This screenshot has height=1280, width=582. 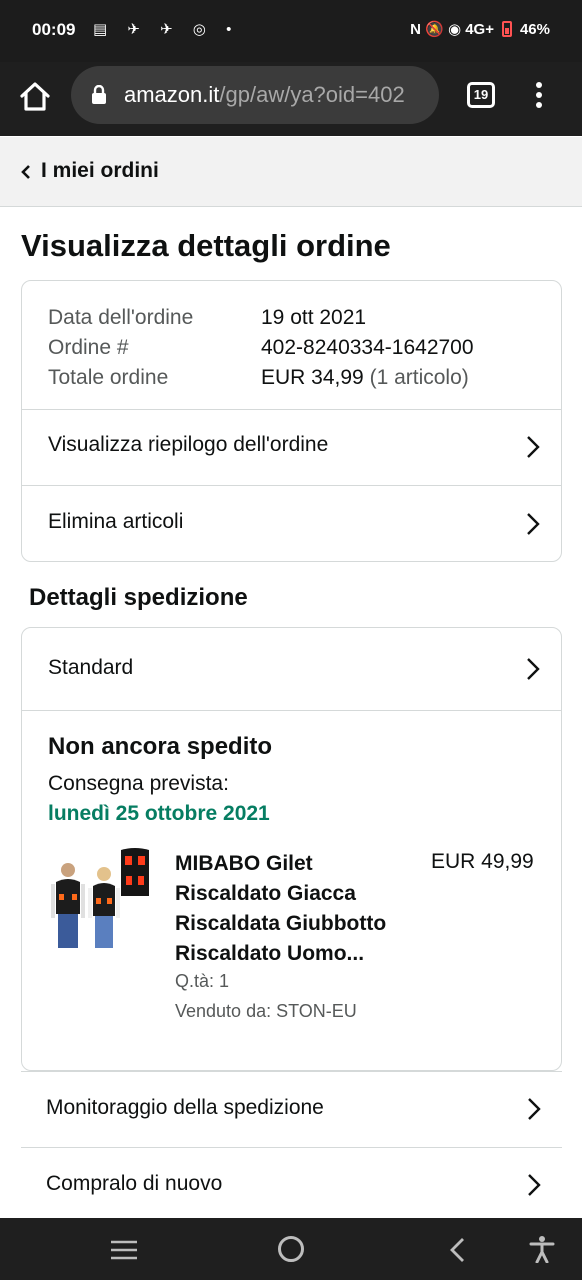 What do you see at coordinates (159, 813) in the screenshot?
I see `delivery-estimate-date: lunedì 25 ottobre 2021` at bounding box center [159, 813].